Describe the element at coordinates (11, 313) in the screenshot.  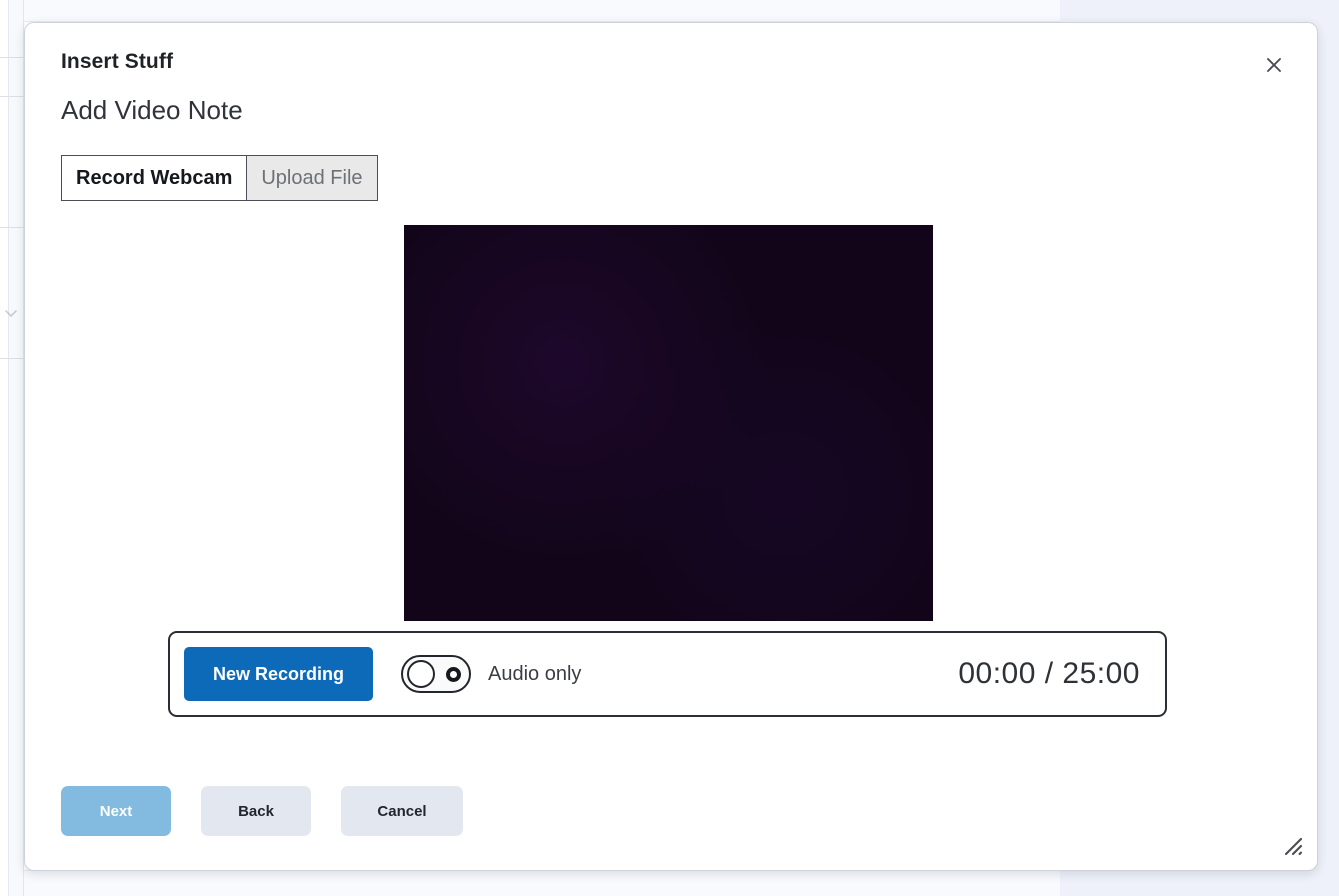
I see `chevron-down-icon` at that location.